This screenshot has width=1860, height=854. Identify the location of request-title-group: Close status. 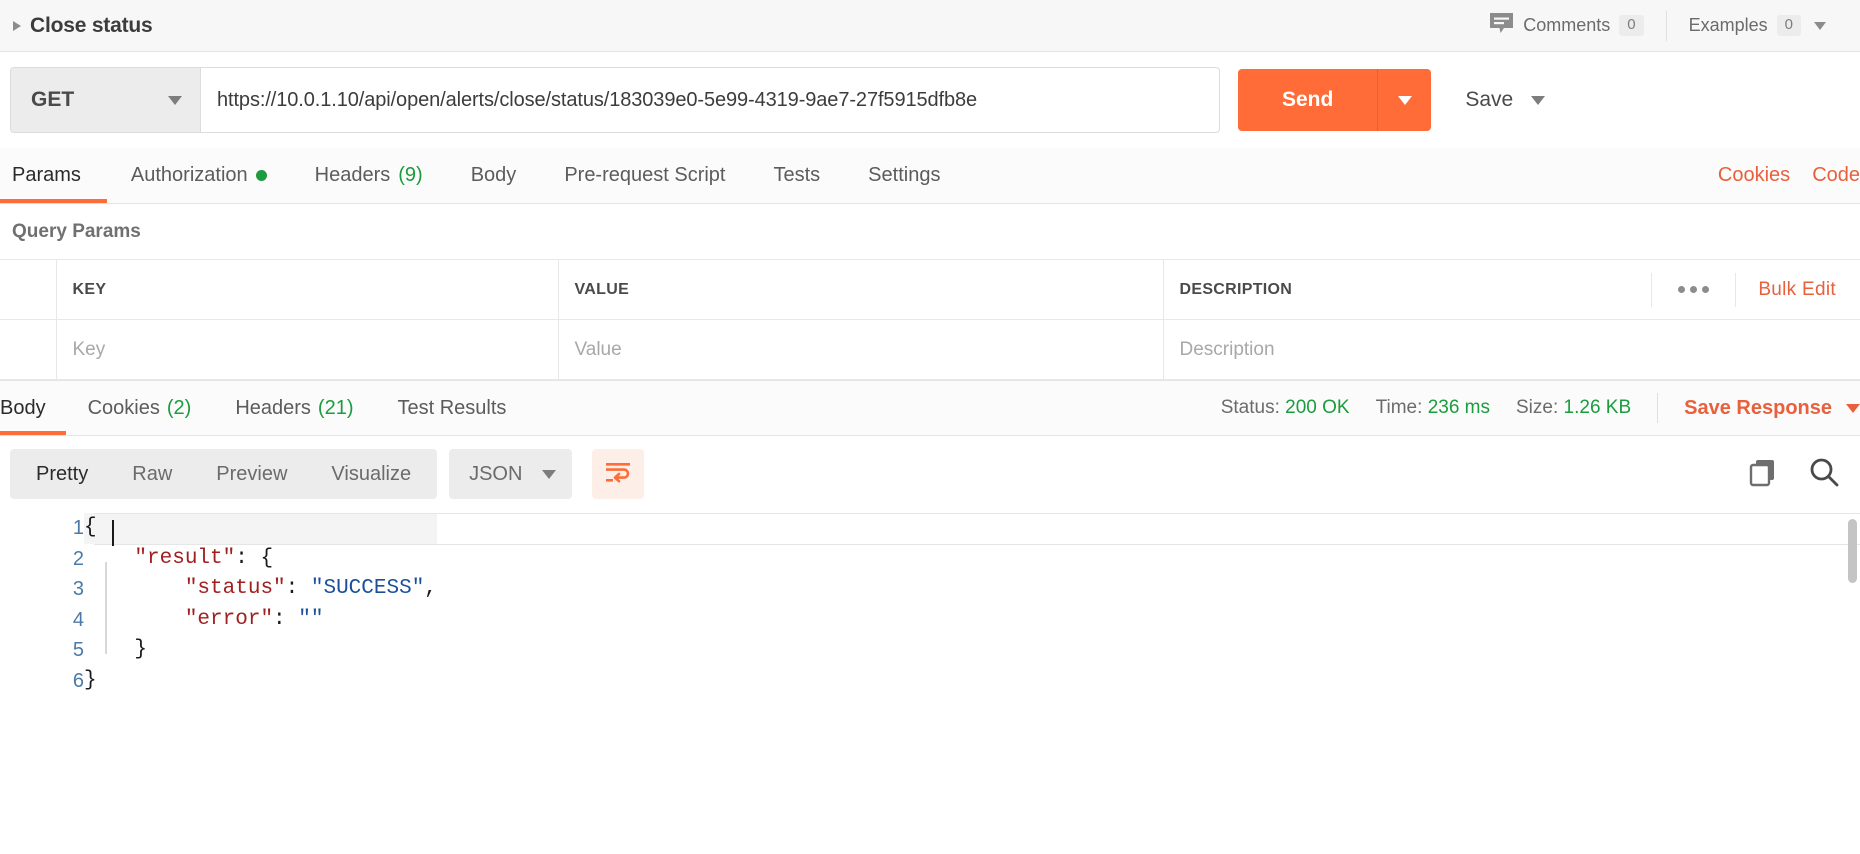
(81, 25).